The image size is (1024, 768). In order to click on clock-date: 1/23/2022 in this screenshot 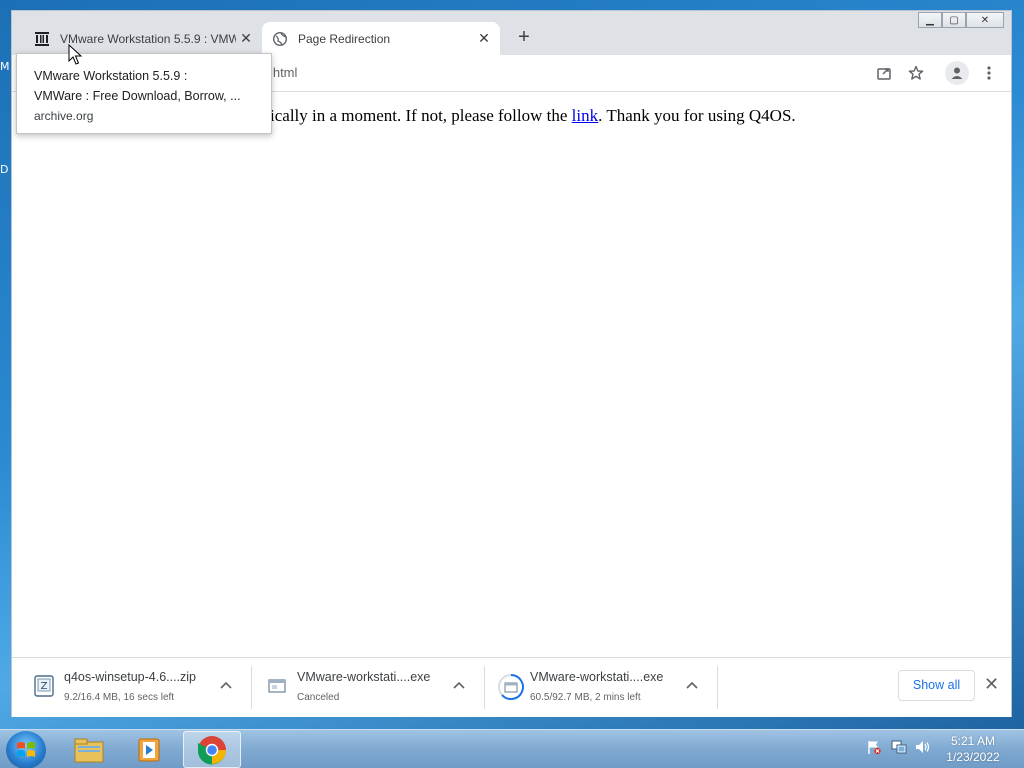, I will do `click(973, 757)`.